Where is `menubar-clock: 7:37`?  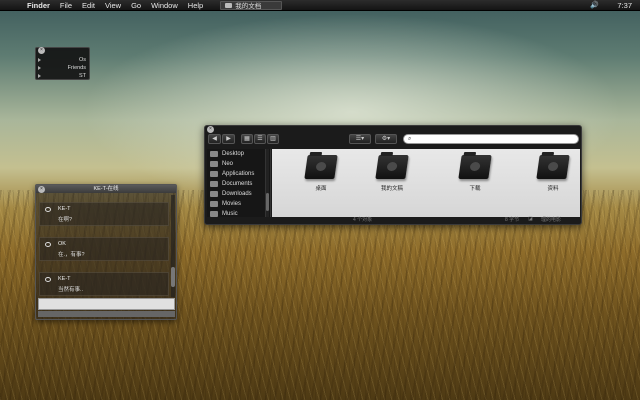 menubar-clock: 7:37 is located at coordinates (624, 5).